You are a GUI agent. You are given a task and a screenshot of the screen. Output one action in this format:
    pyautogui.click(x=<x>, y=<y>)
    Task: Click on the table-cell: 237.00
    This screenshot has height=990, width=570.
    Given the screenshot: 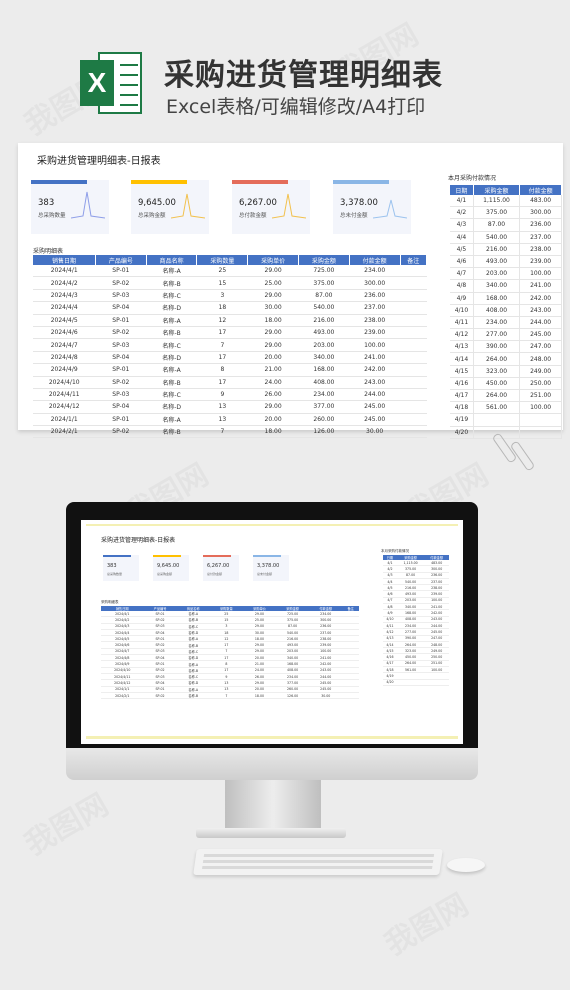 What is the action you would take?
    pyautogui.click(x=540, y=237)
    